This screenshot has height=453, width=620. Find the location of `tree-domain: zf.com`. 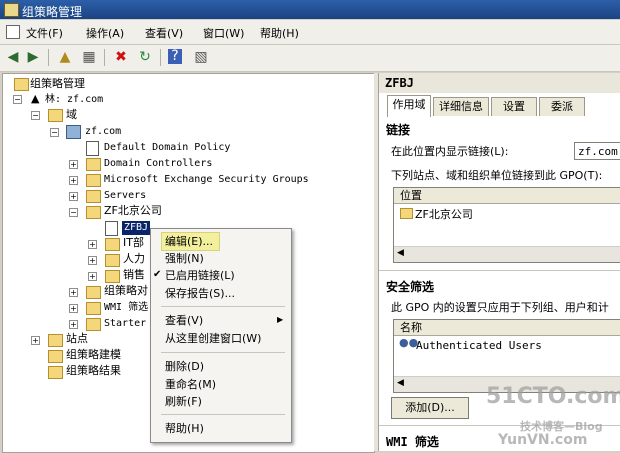

tree-domain: zf.com is located at coordinates (103, 132).